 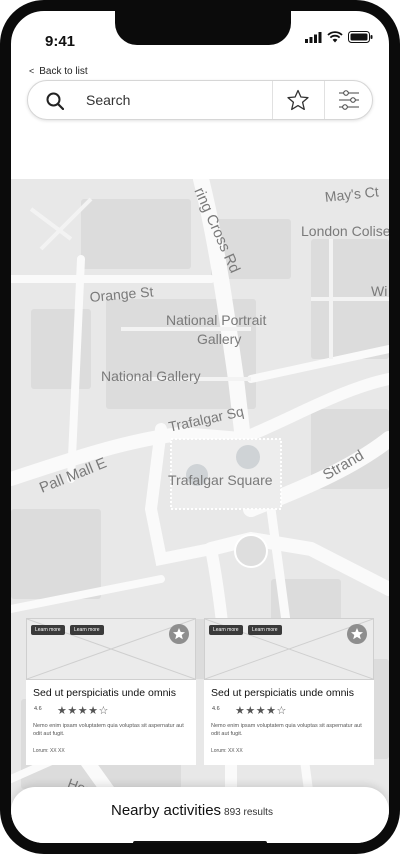 I want to click on map-label: Trafalgar Square, so click(x=220, y=480).